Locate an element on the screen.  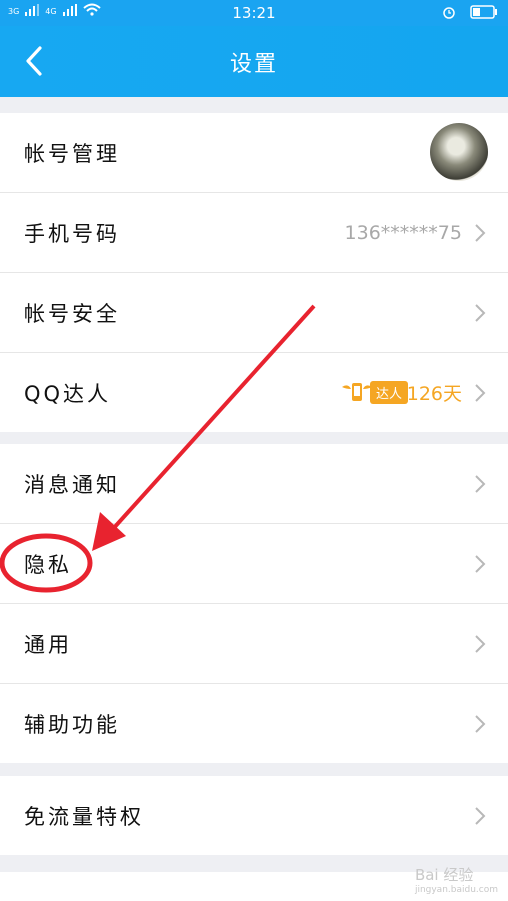
row-label: QQ达人 is located at coordinates (68, 393).